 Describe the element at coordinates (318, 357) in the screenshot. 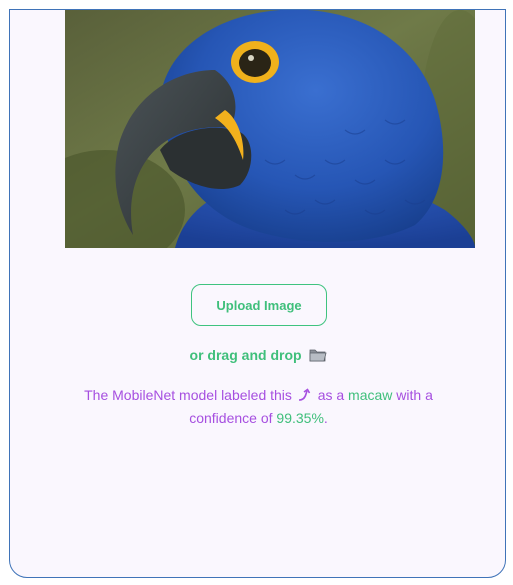

I see `folder-icon` at that location.